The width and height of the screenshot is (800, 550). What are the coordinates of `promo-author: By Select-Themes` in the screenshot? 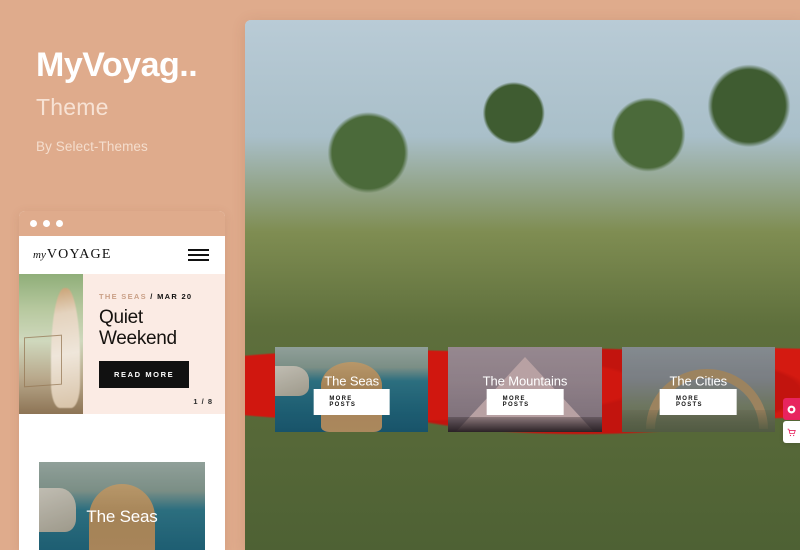 It's located at (92, 146).